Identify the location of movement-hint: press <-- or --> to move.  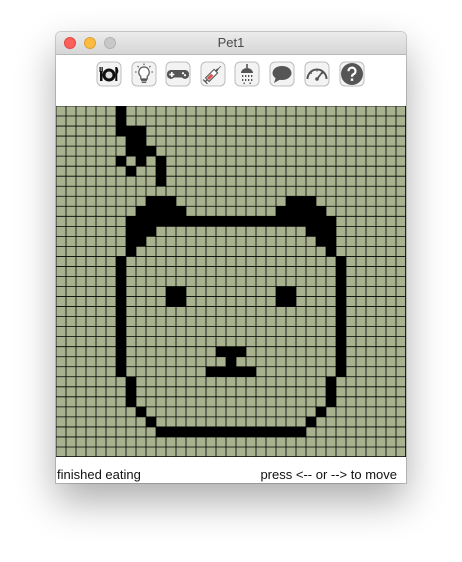
(328, 474).